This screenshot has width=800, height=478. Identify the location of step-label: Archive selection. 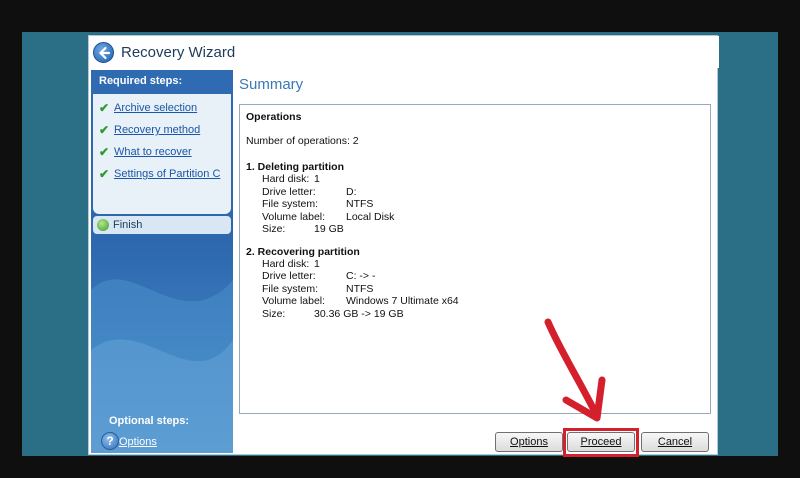
(156, 108).